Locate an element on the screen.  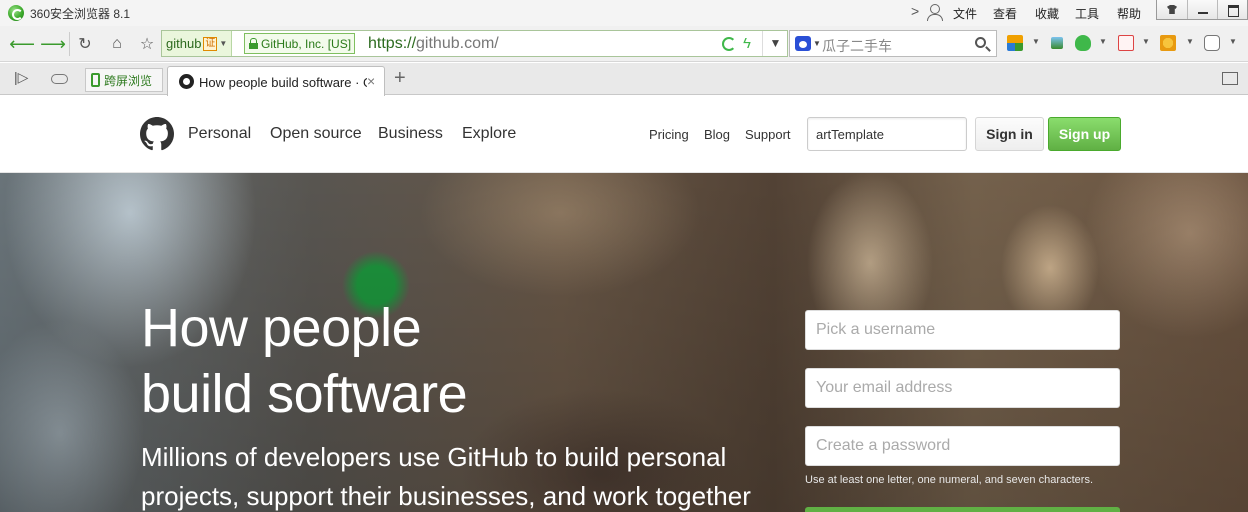
minimize-button is located at coordinates (1202, 9).